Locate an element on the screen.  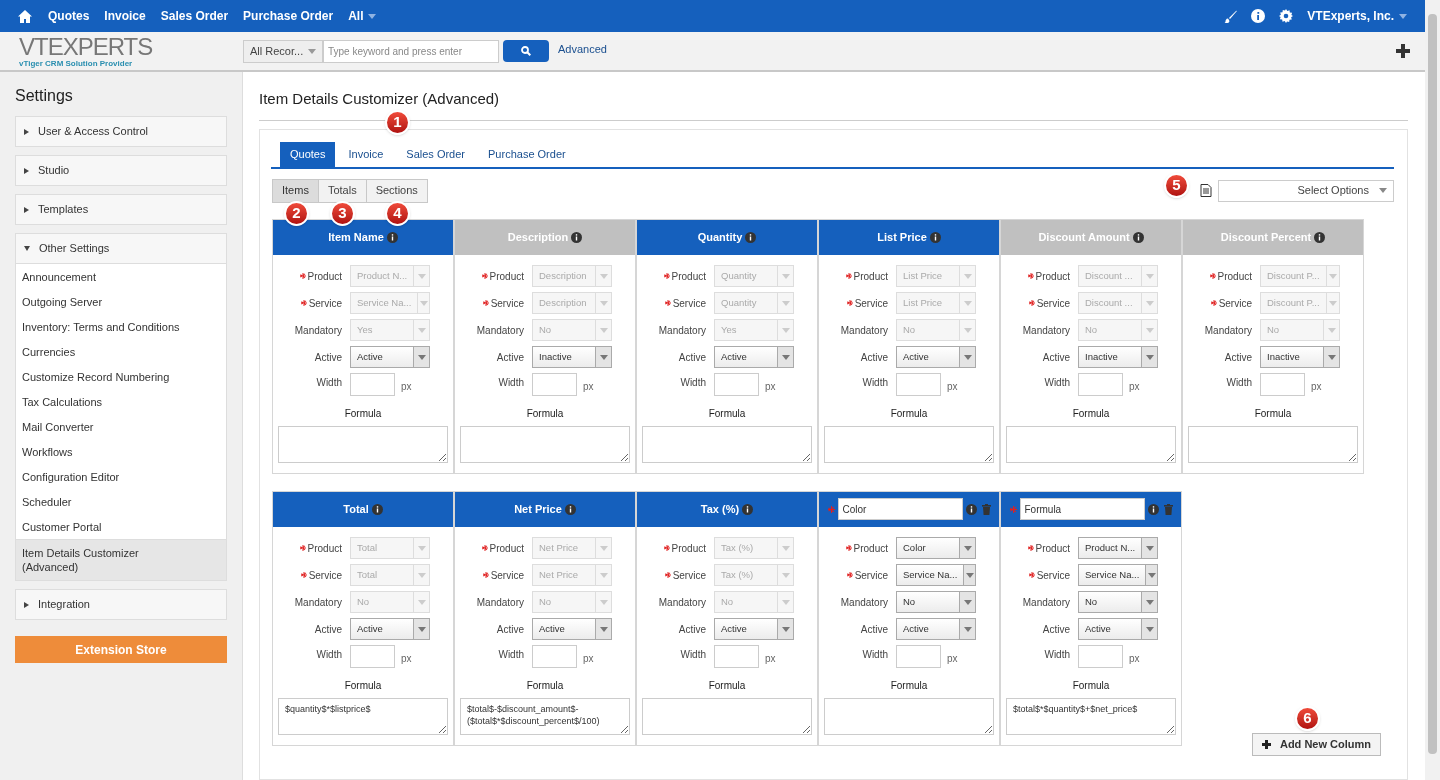
nav-link: Quotes is located at coordinates (69, 16).